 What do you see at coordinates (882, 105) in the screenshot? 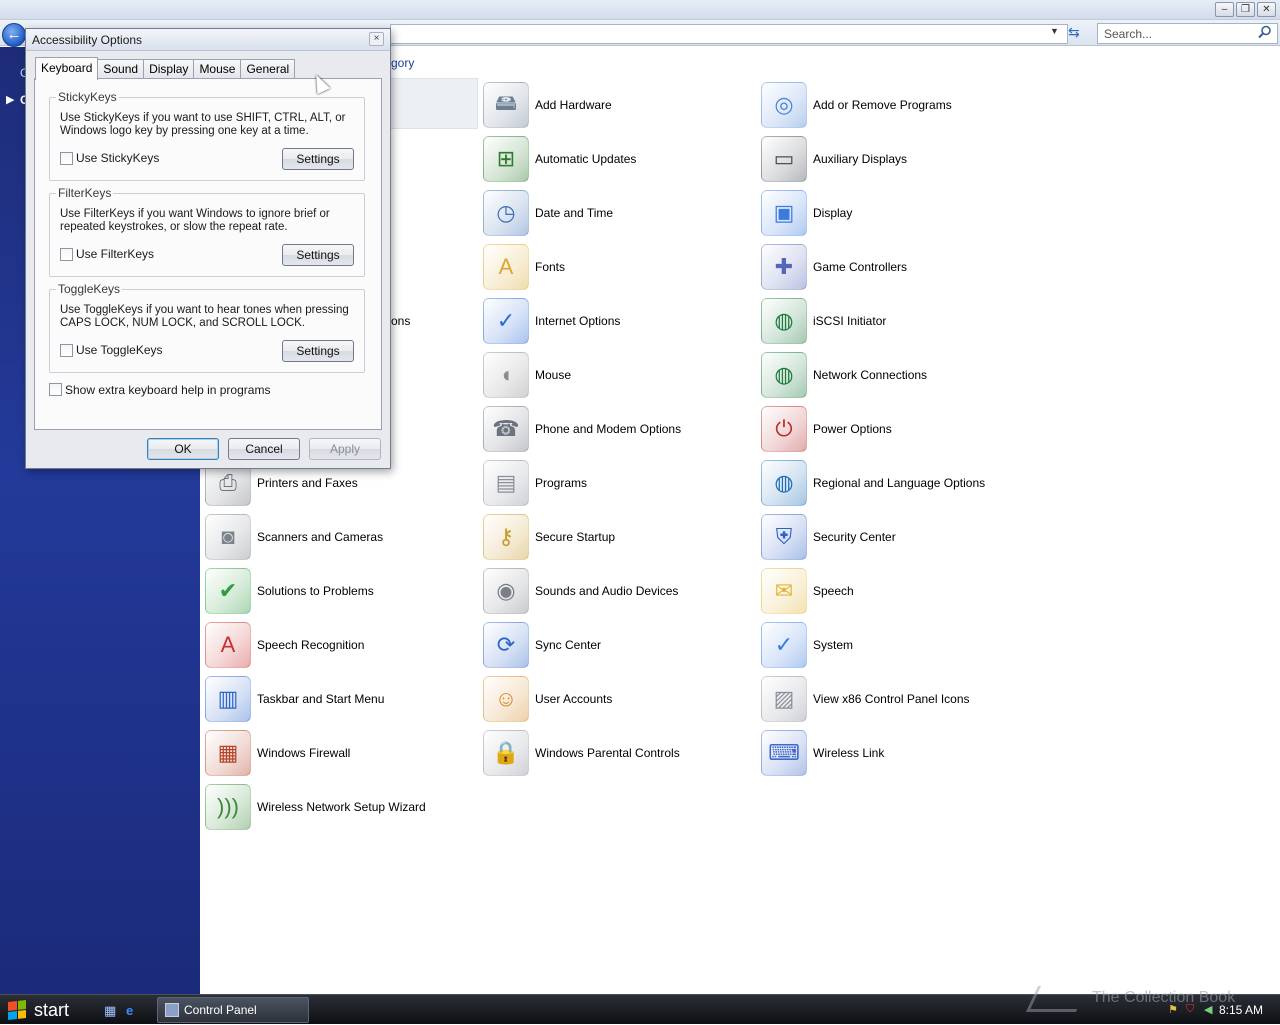
I see `control-panel-item-label: Add or Remove Programs` at bounding box center [882, 105].